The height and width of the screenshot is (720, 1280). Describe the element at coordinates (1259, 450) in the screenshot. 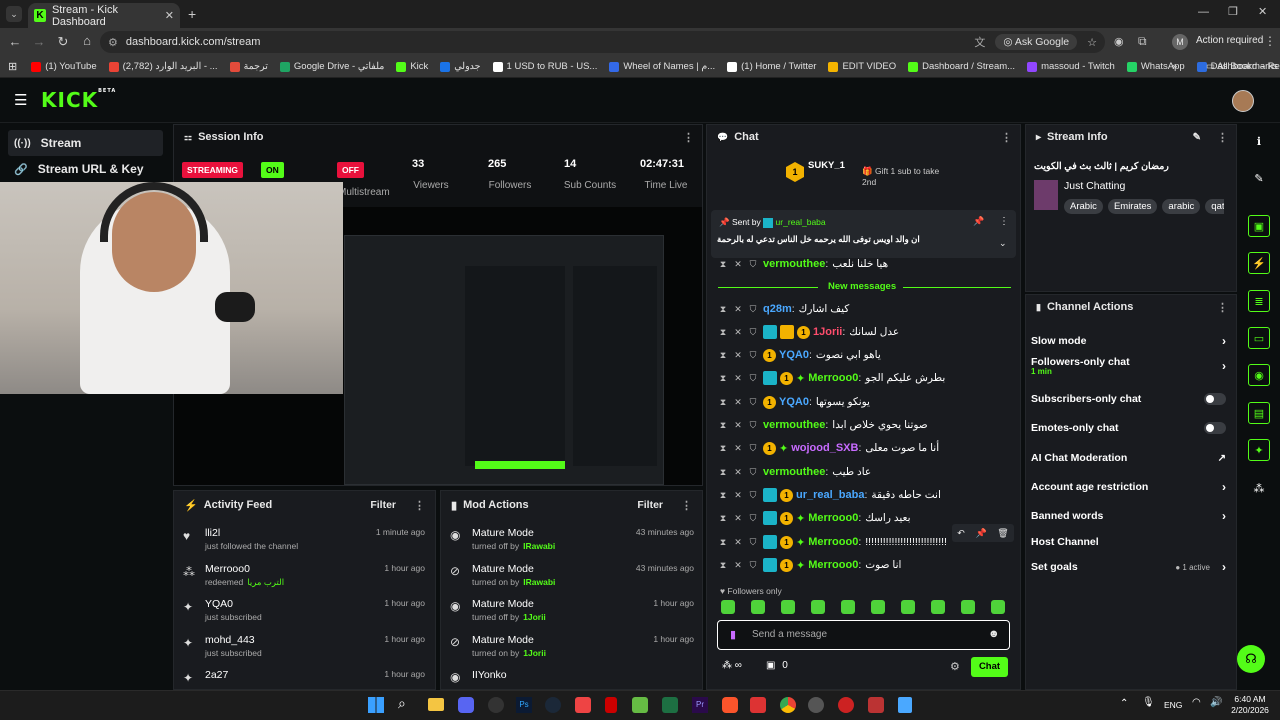

I see `wrench-rail-icon: ✦` at that location.